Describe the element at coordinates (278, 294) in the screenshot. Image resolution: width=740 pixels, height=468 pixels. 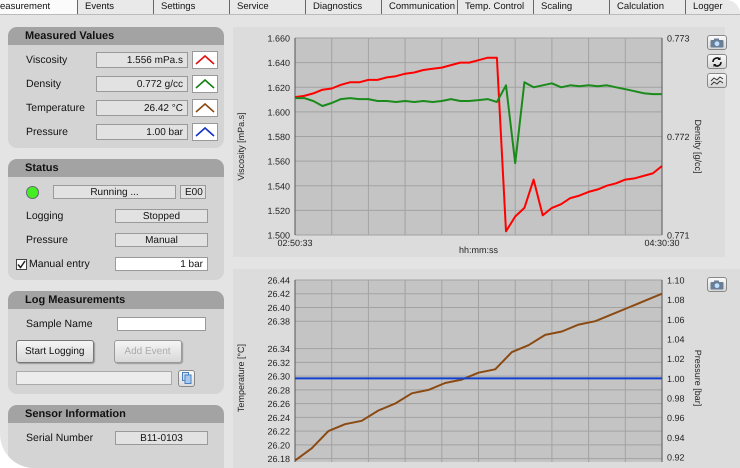
I see `axis-tick-label: 26.42` at that location.